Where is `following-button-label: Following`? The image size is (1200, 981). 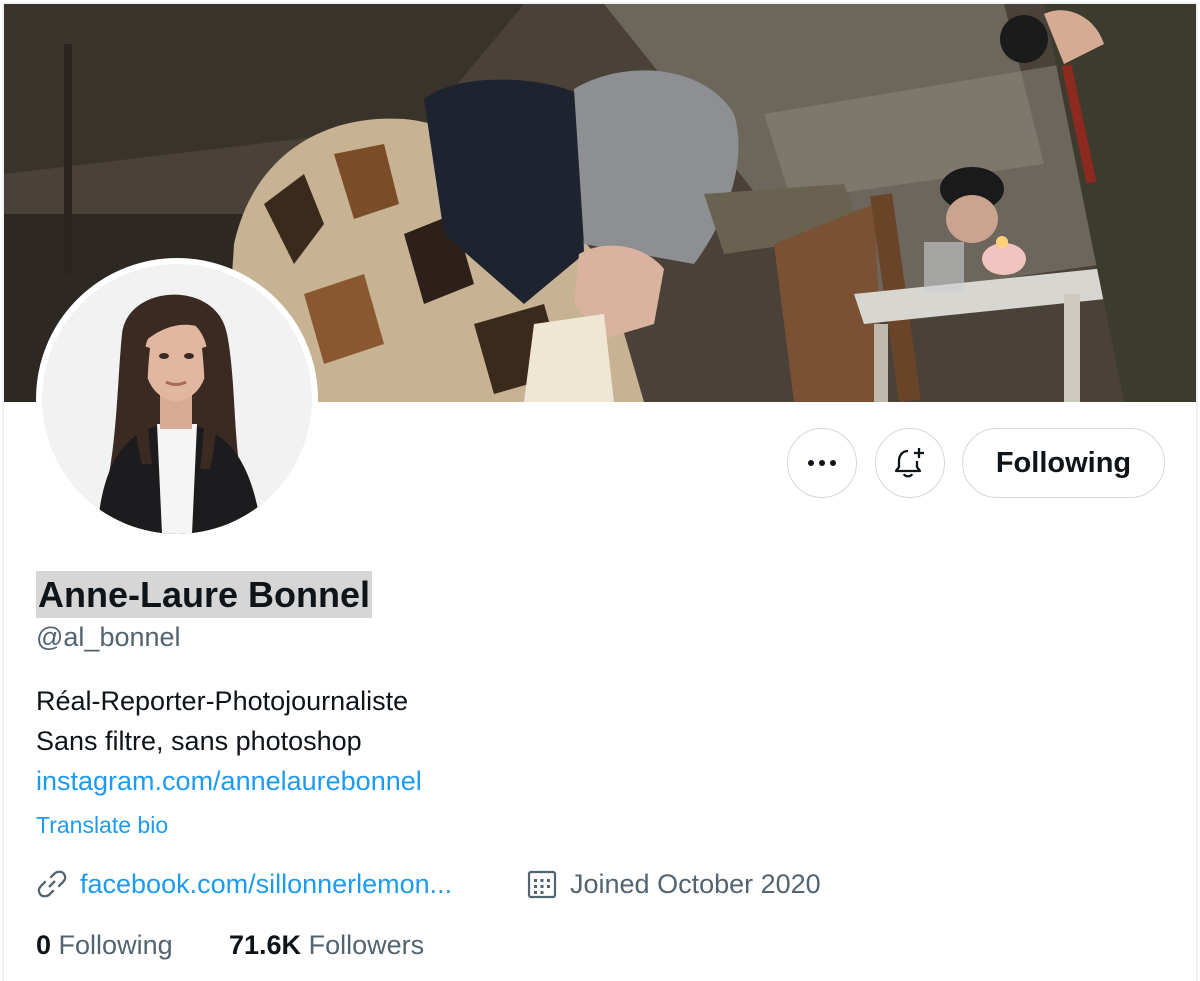 following-button-label: Following is located at coordinates (1063, 462).